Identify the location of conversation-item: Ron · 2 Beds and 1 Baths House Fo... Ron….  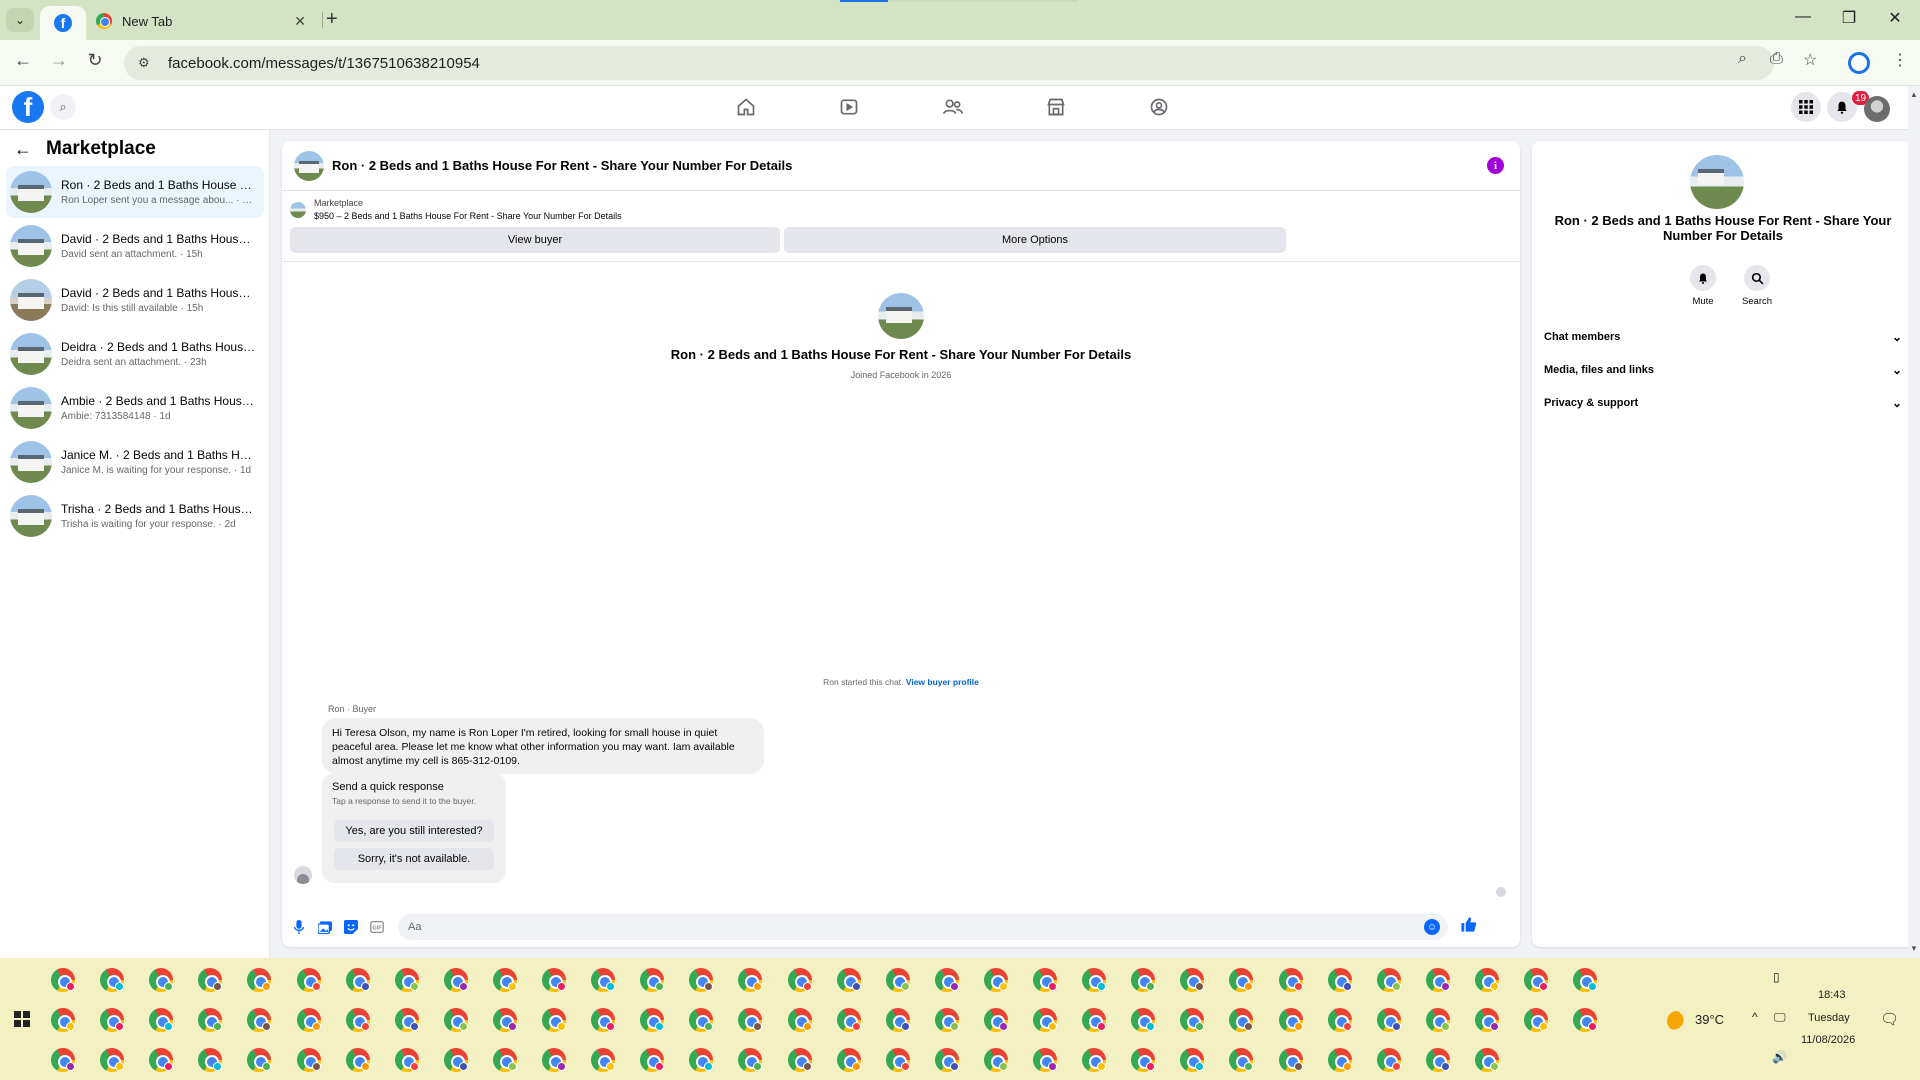
(135, 192).